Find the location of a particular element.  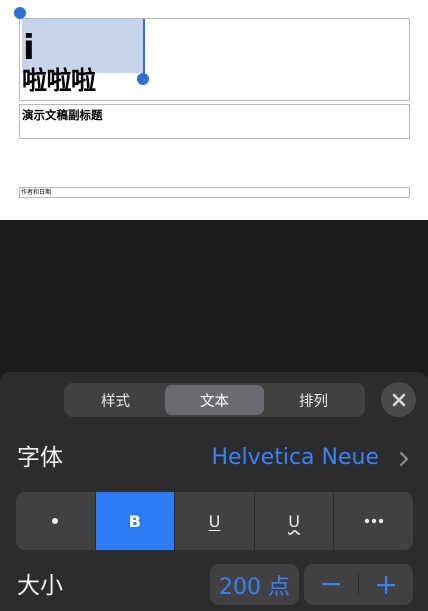

font-value: Helvetica Neue is located at coordinates (295, 458).